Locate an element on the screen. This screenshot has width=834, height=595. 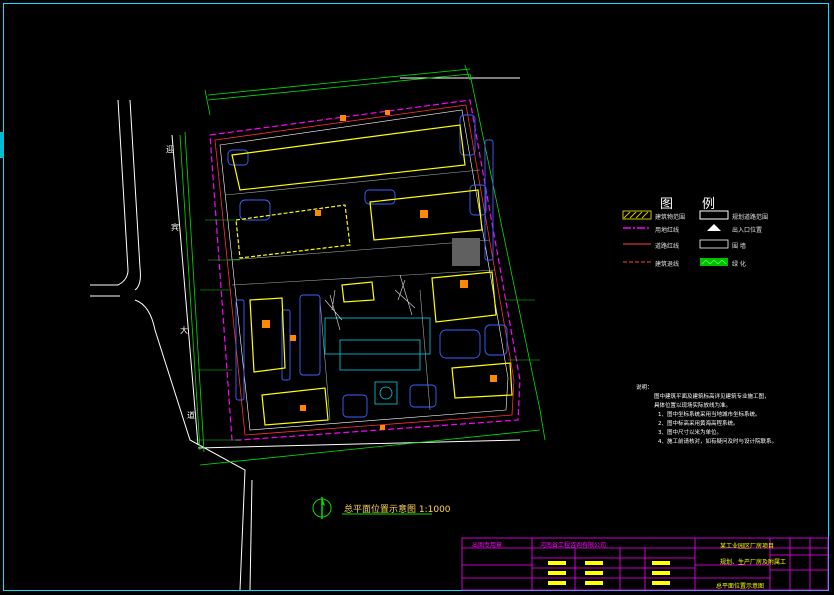
internal-roads is located at coordinates (360, 295).